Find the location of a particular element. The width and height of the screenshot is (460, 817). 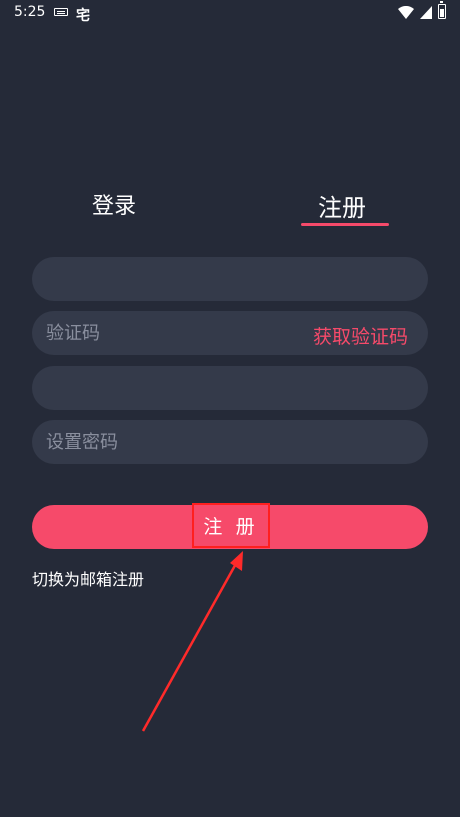

verification-code-field: 获取验证码 is located at coordinates (230, 333).